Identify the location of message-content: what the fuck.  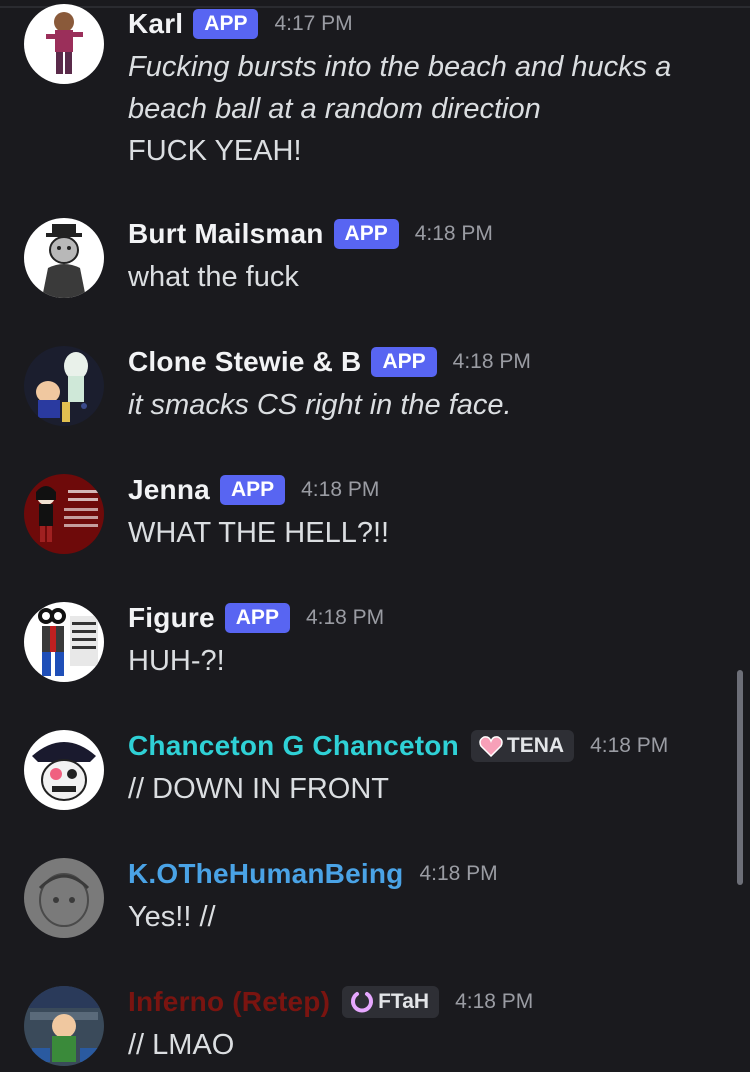
(213, 277).